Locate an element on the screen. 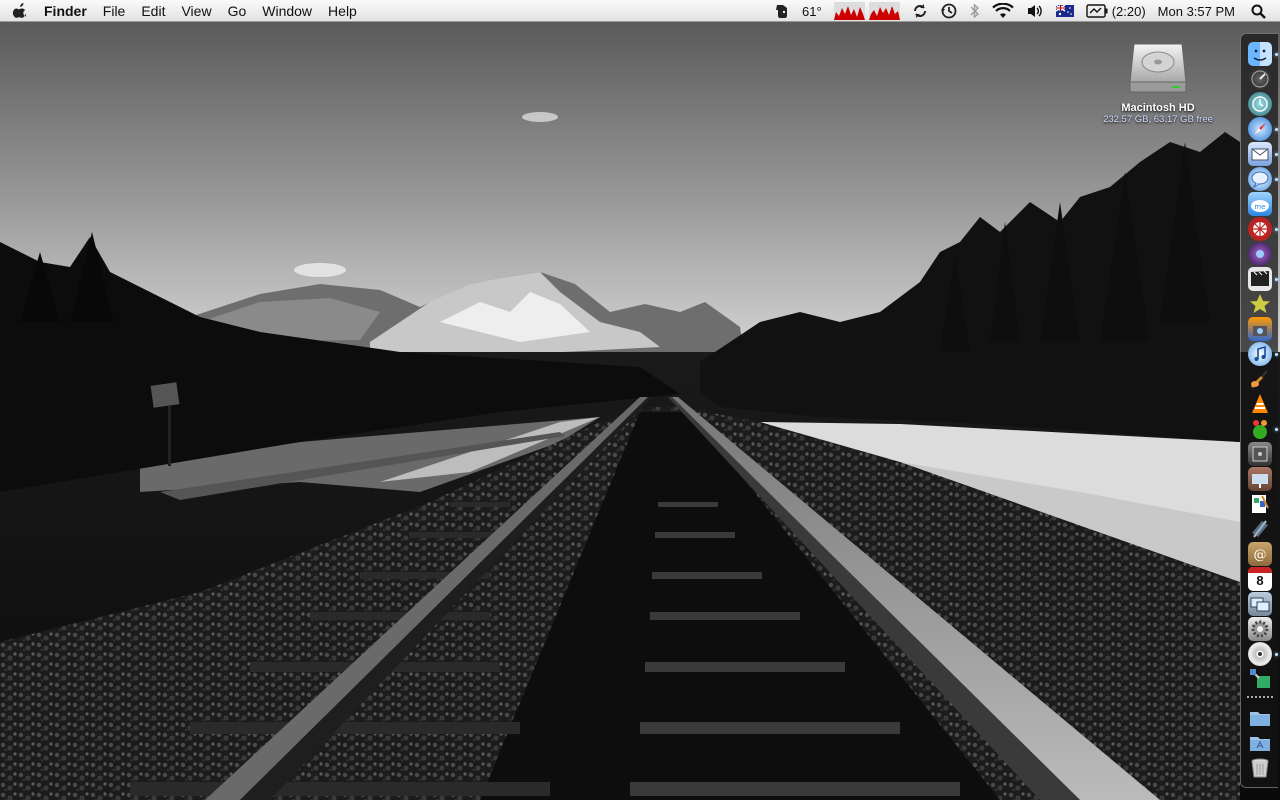  drive-info-label: 232.57 GB, 63.17 GB free is located at coordinates (1158, 119).